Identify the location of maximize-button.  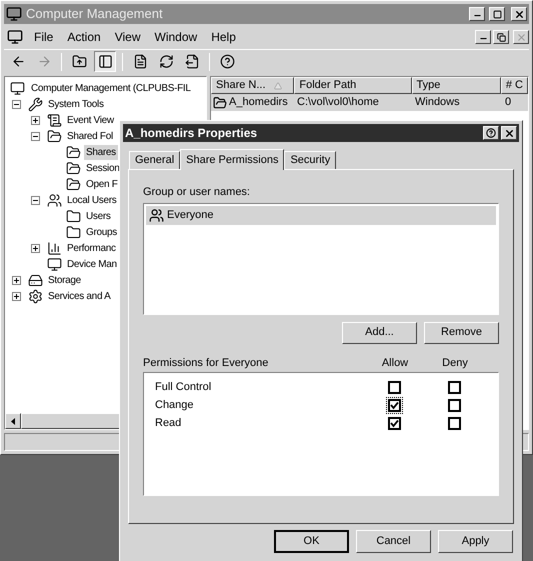
(497, 14).